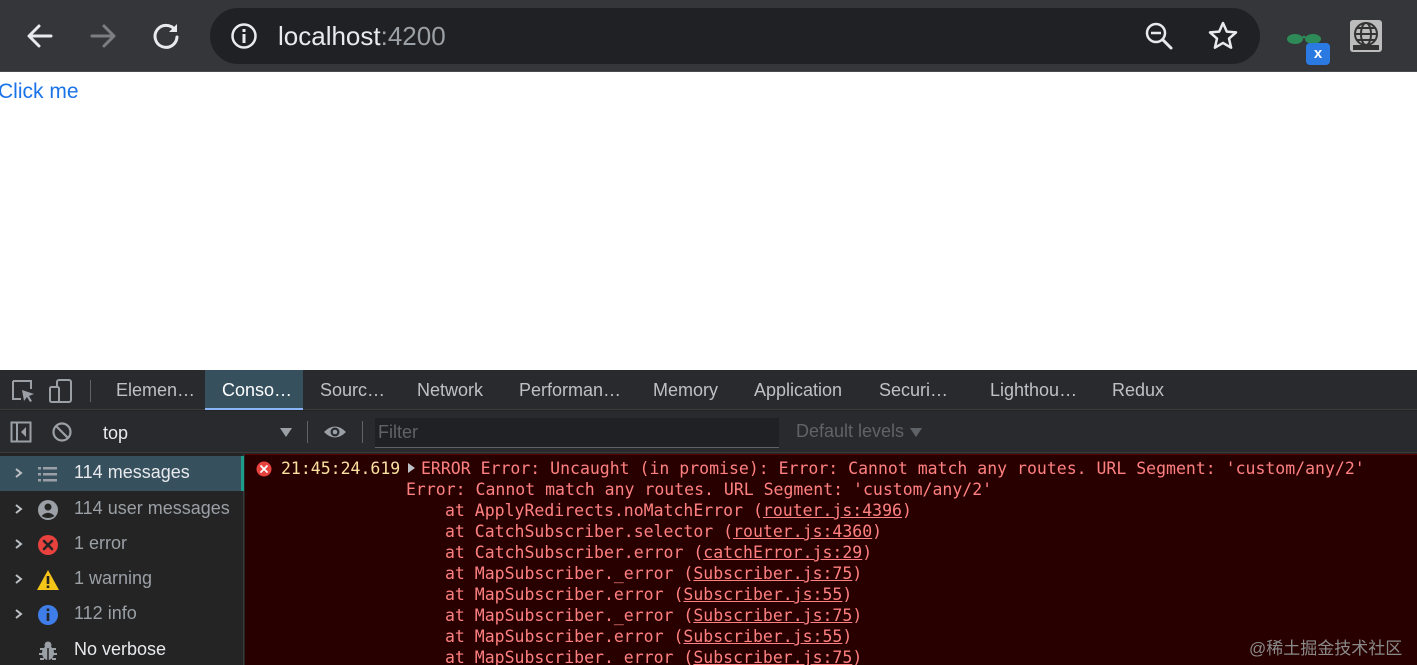 This screenshot has height=665, width=1417. Describe the element at coordinates (413, 36) in the screenshot. I see `url-port: :4200` at that location.